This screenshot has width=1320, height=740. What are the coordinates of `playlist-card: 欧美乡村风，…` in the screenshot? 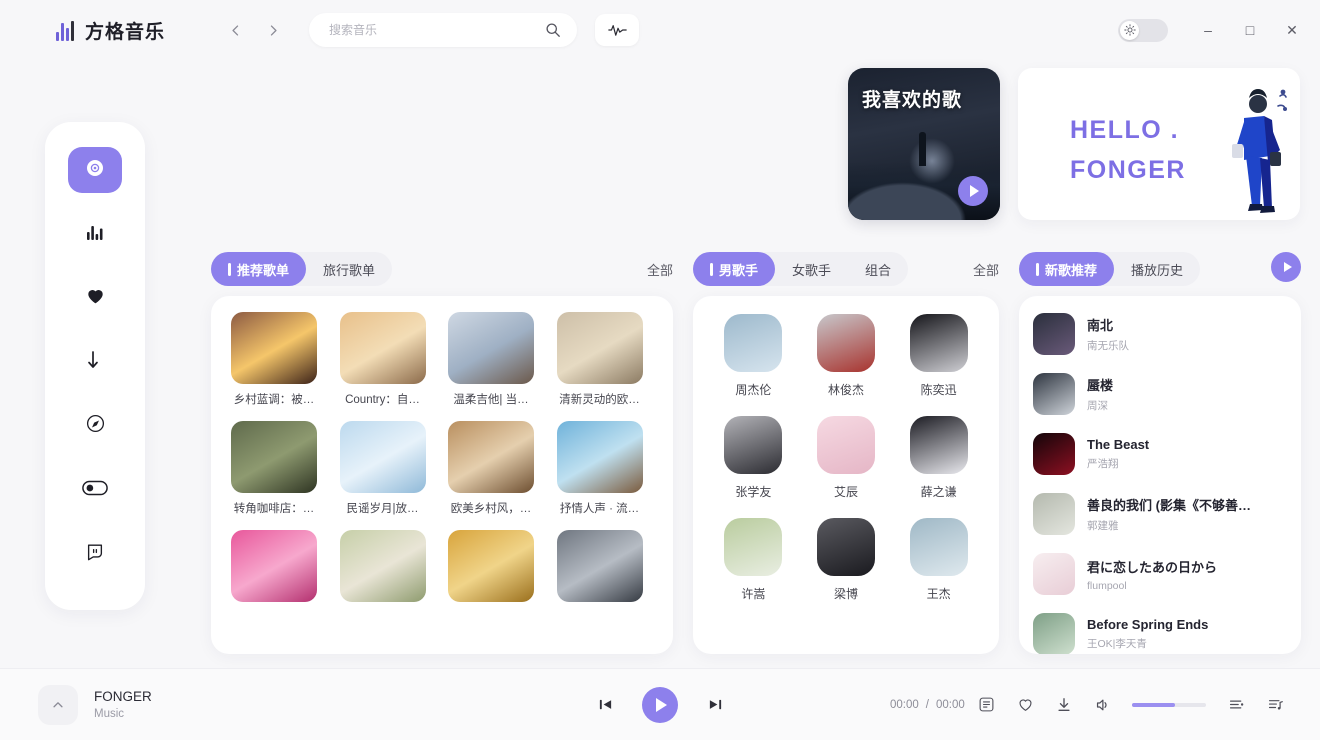 It's located at (491, 468).